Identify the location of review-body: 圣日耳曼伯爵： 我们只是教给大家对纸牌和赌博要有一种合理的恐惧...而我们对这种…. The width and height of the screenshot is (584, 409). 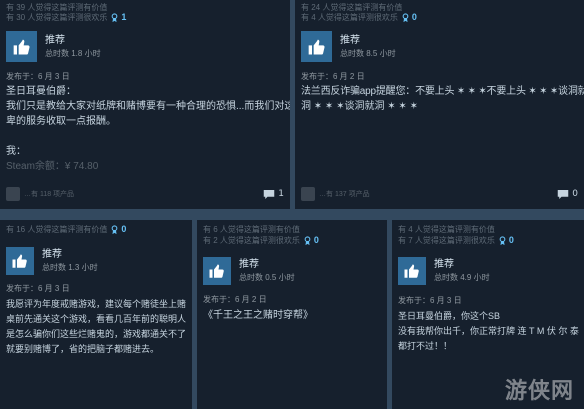
(148, 129).